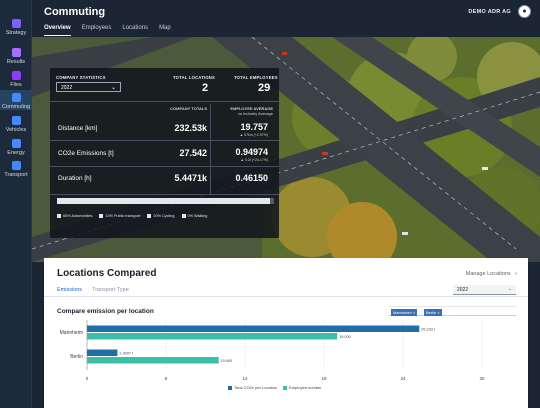 The image size is (540, 408). What do you see at coordinates (491, 274) in the screenshot?
I see `manage-locations-link: Manage Locations ›` at bounding box center [491, 274].